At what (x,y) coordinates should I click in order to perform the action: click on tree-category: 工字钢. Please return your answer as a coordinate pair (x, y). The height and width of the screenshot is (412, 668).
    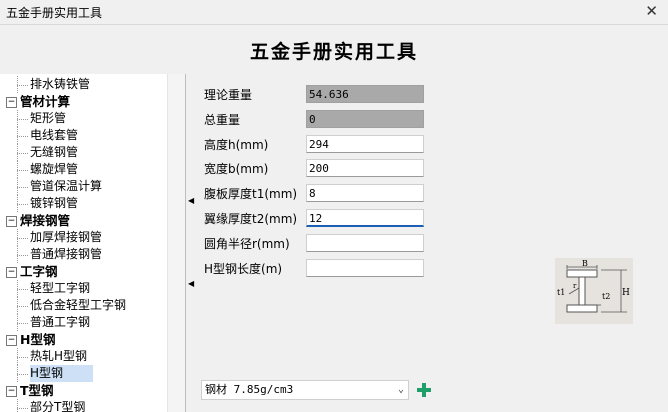
    Looking at the image, I should click on (39, 271).